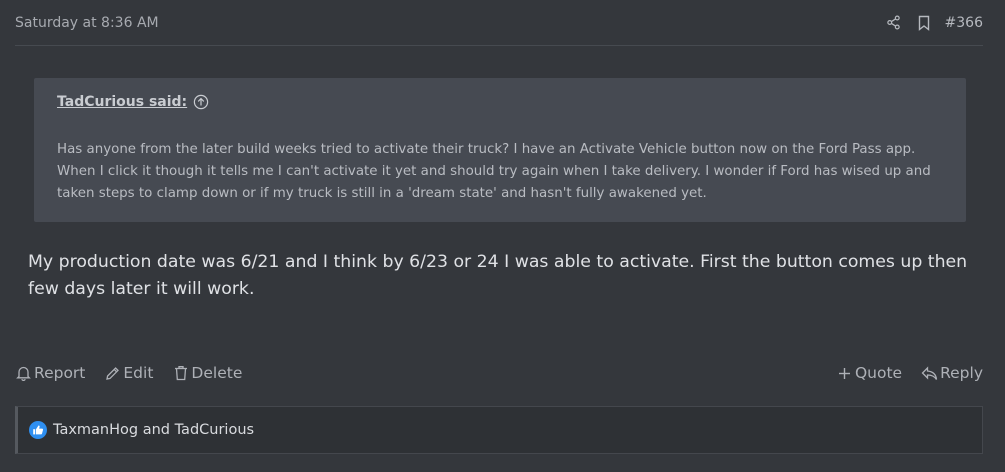 This screenshot has height=472, width=1005. What do you see at coordinates (499, 373) in the screenshot?
I see `post-actions-bar: Report Edit Delete Quote Reply` at bounding box center [499, 373].